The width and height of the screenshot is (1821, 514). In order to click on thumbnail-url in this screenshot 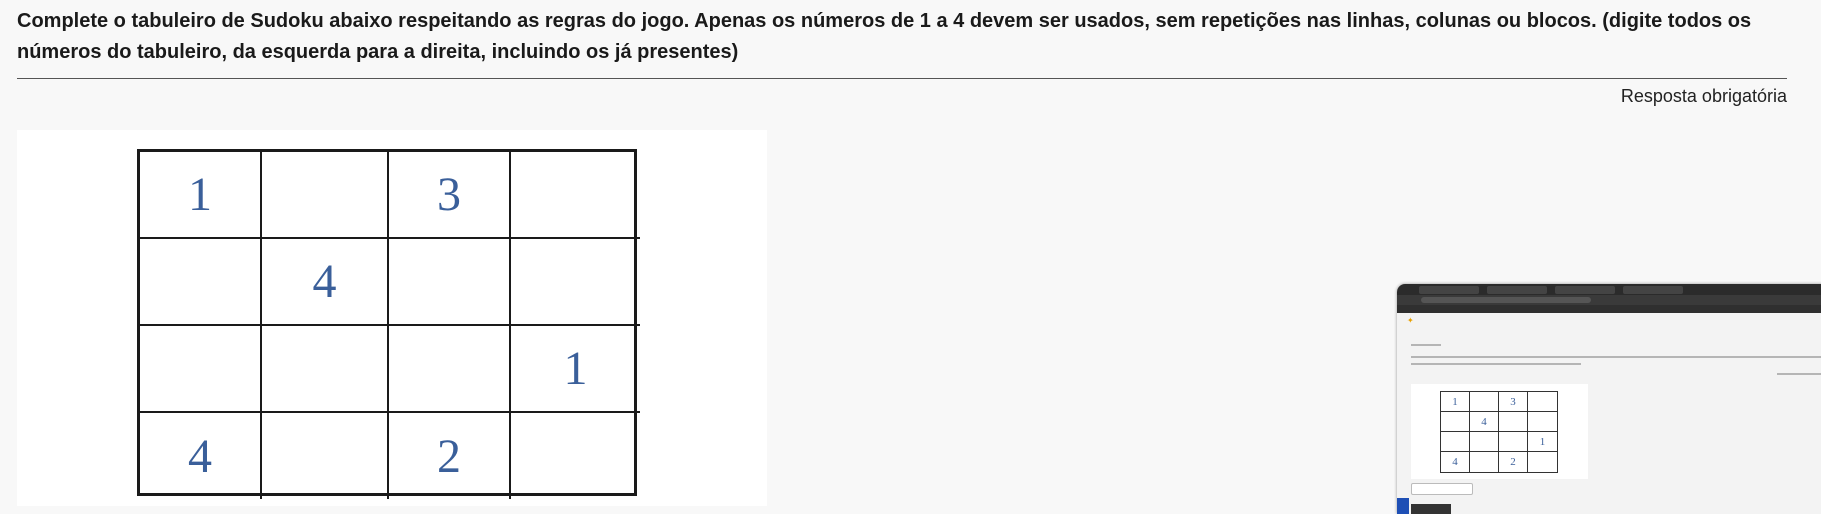, I will do `click(1506, 300)`.